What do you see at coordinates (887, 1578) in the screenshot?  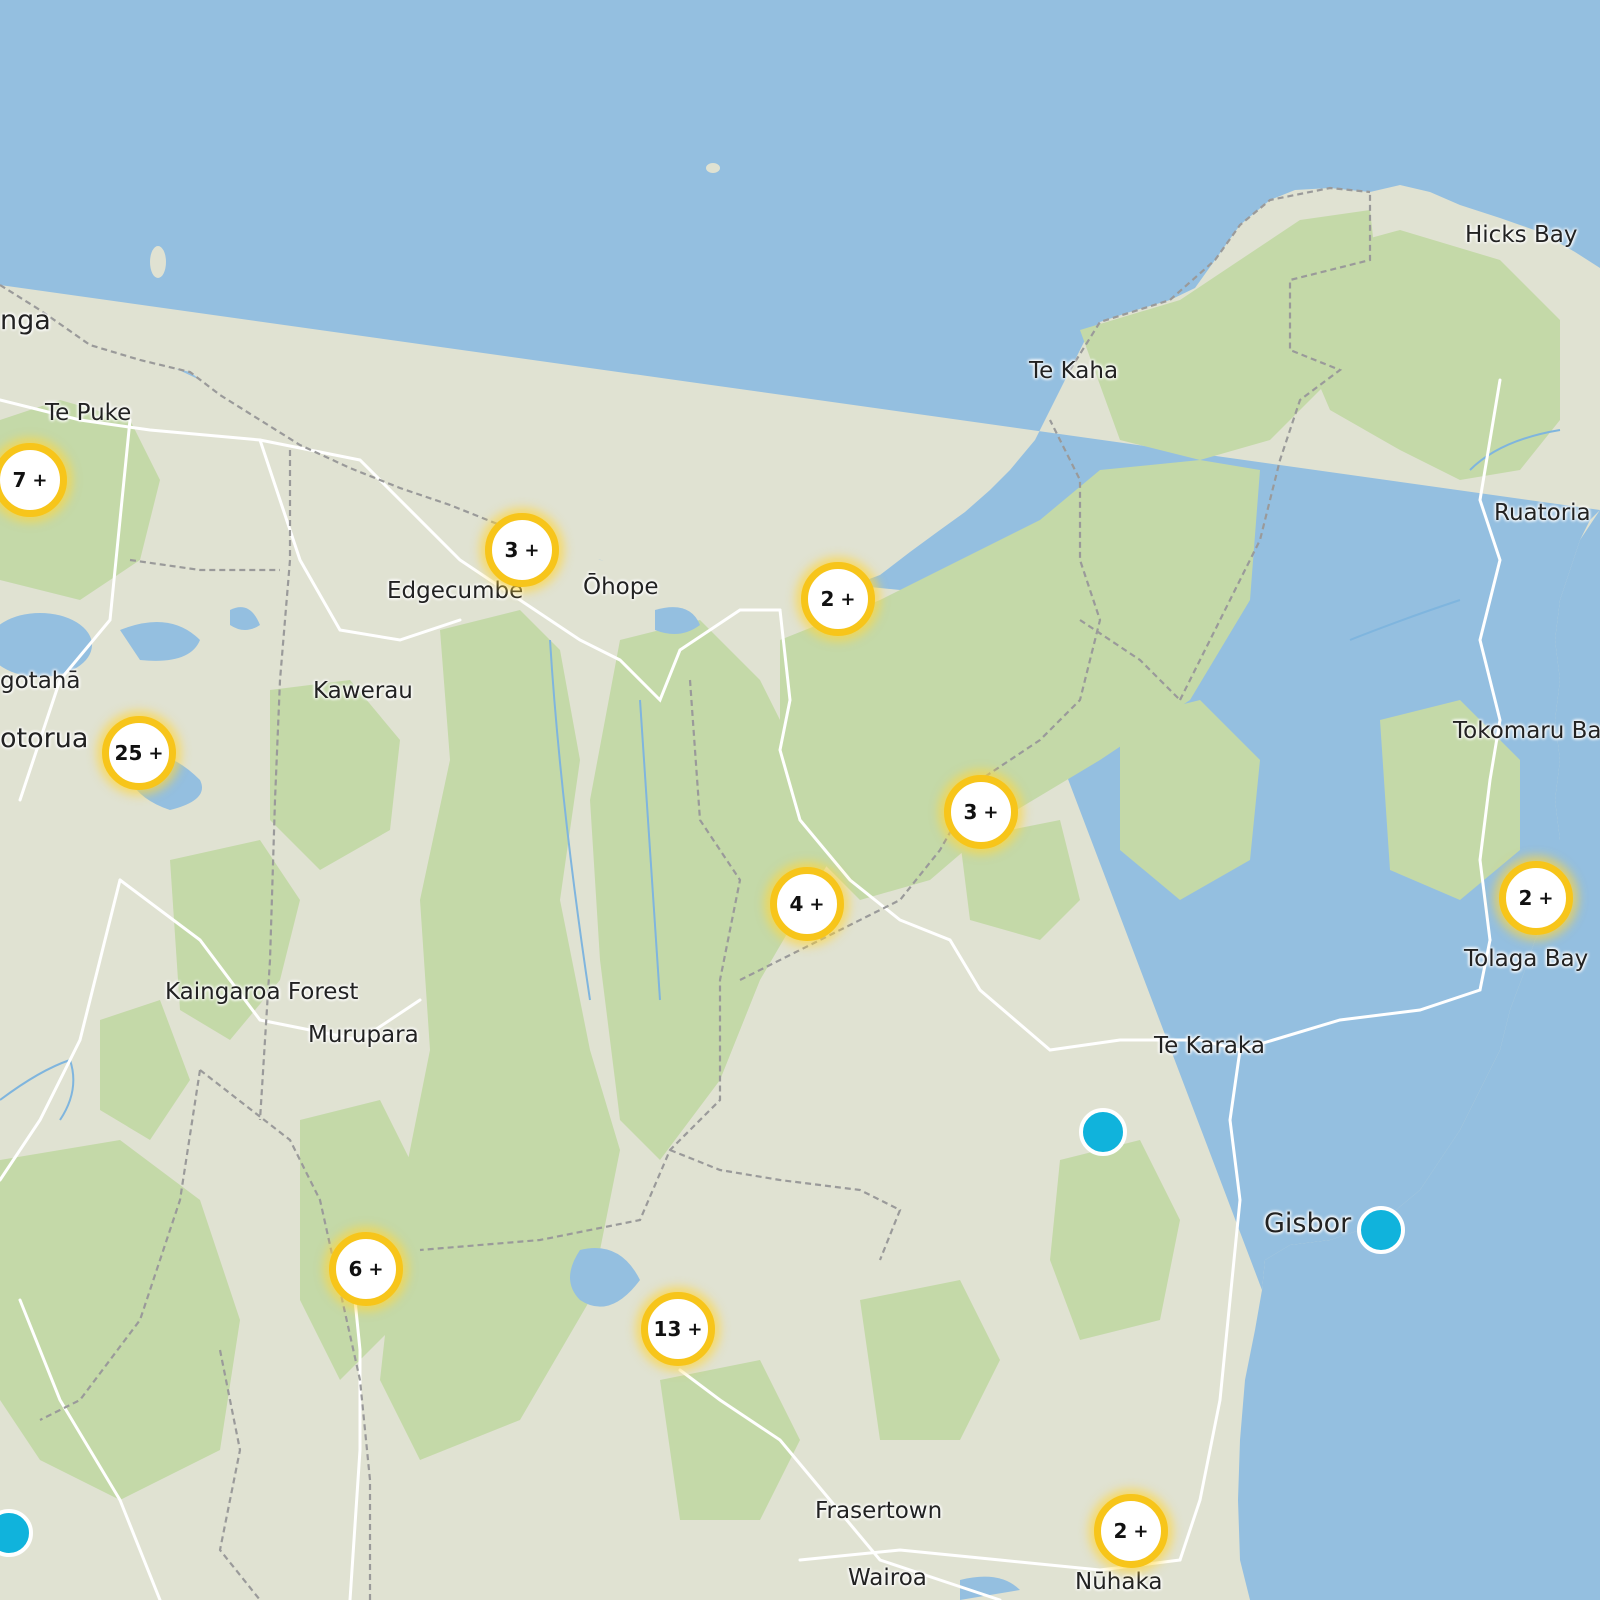 I see `place-label: Wairoa` at bounding box center [887, 1578].